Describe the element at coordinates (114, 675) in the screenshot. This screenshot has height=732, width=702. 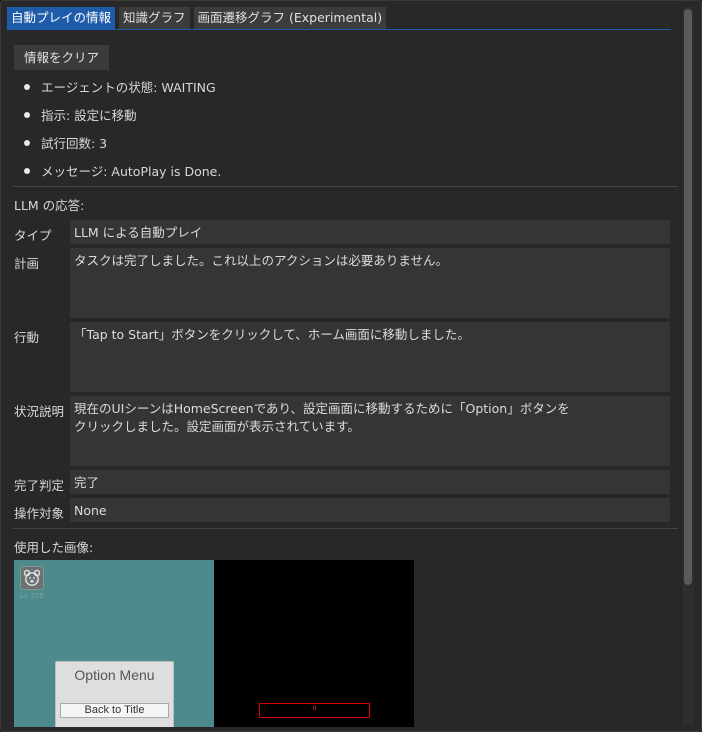
I see `option-menu-title: Option Menu` at that location.